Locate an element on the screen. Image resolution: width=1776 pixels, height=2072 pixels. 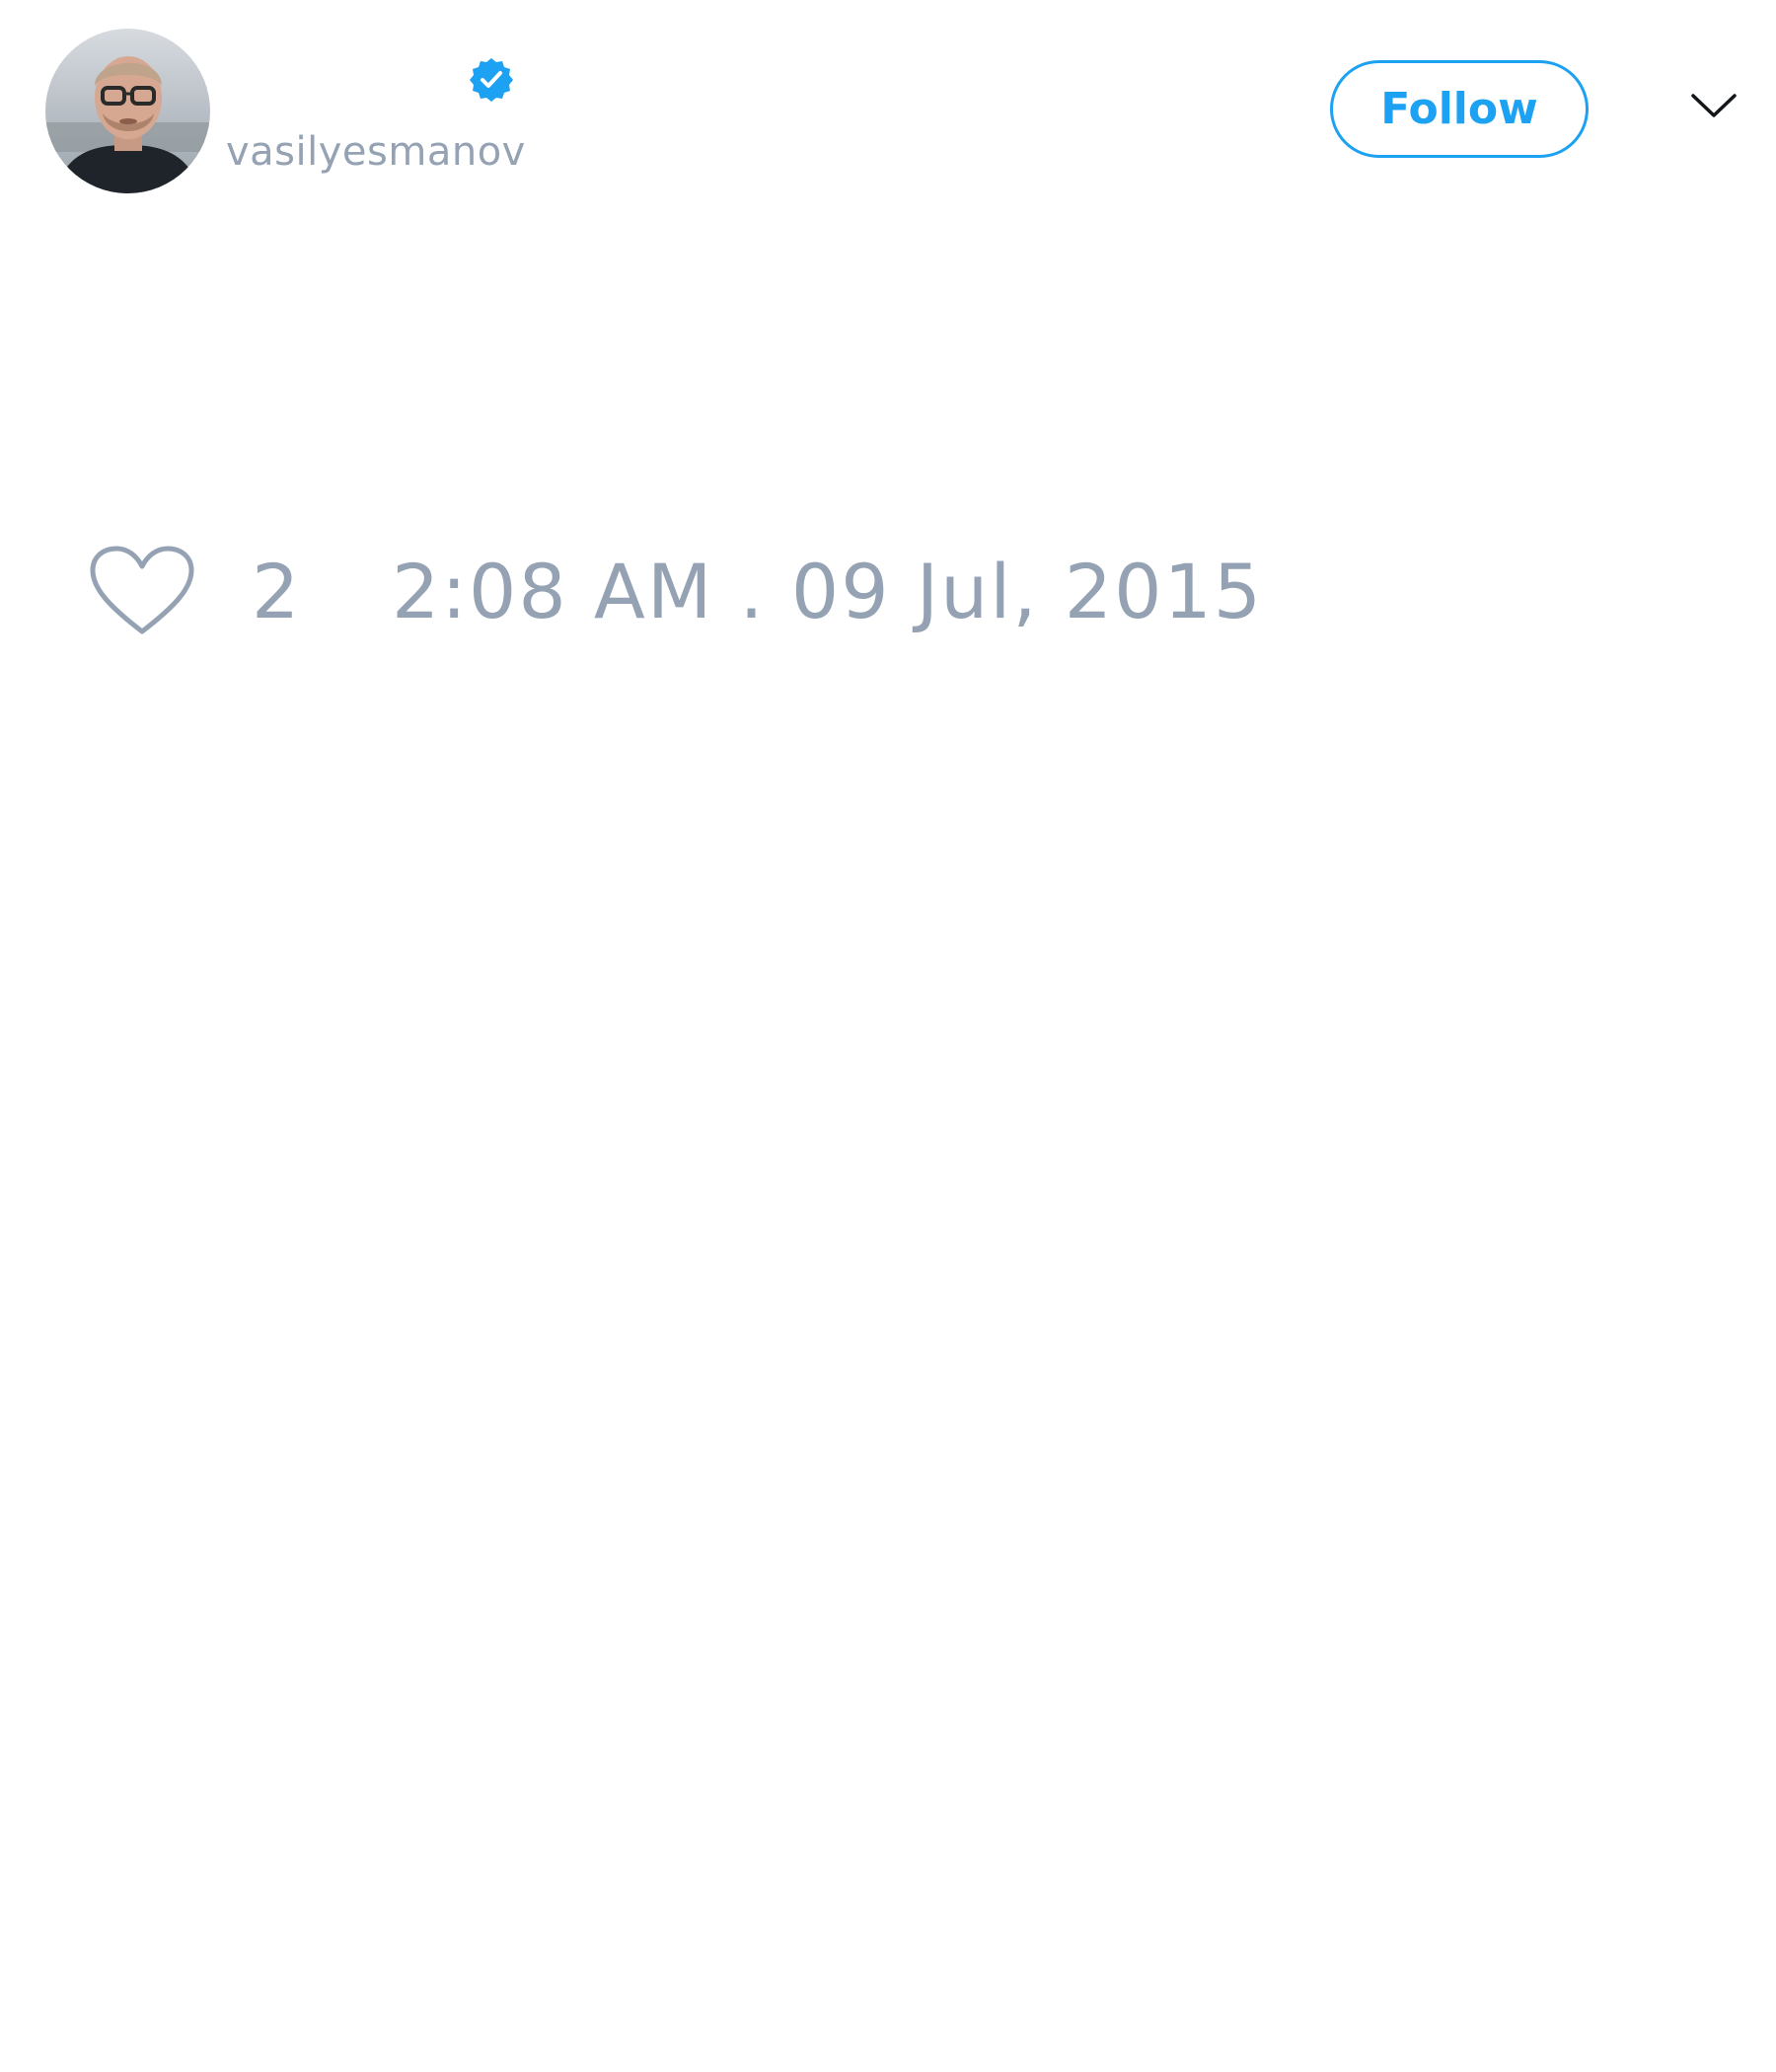
avatar-image is located at coordinates (128, 111).